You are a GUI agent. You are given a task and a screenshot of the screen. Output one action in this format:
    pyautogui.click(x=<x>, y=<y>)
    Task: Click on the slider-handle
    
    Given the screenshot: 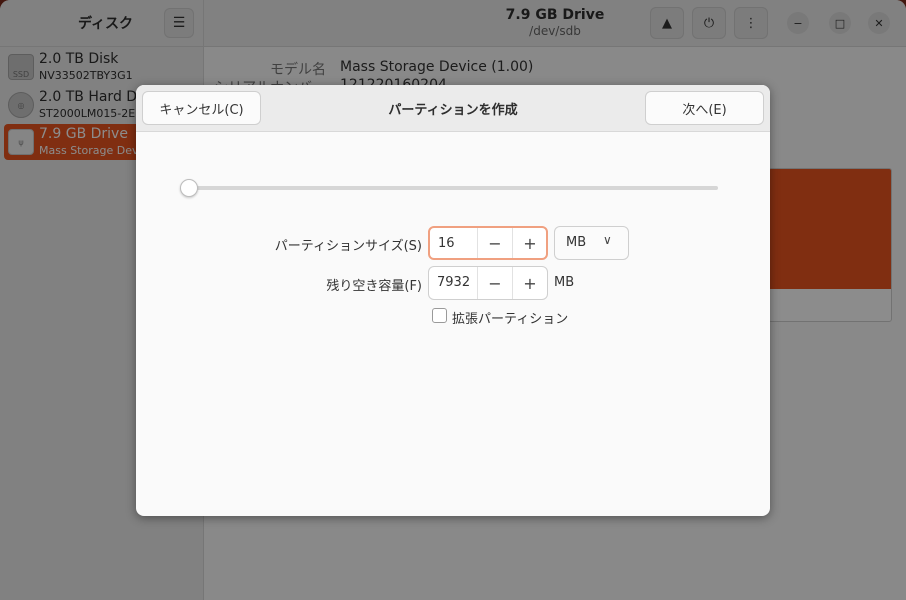 What is the action you would take?
    pyautogui.click(x=189, y=188)
    